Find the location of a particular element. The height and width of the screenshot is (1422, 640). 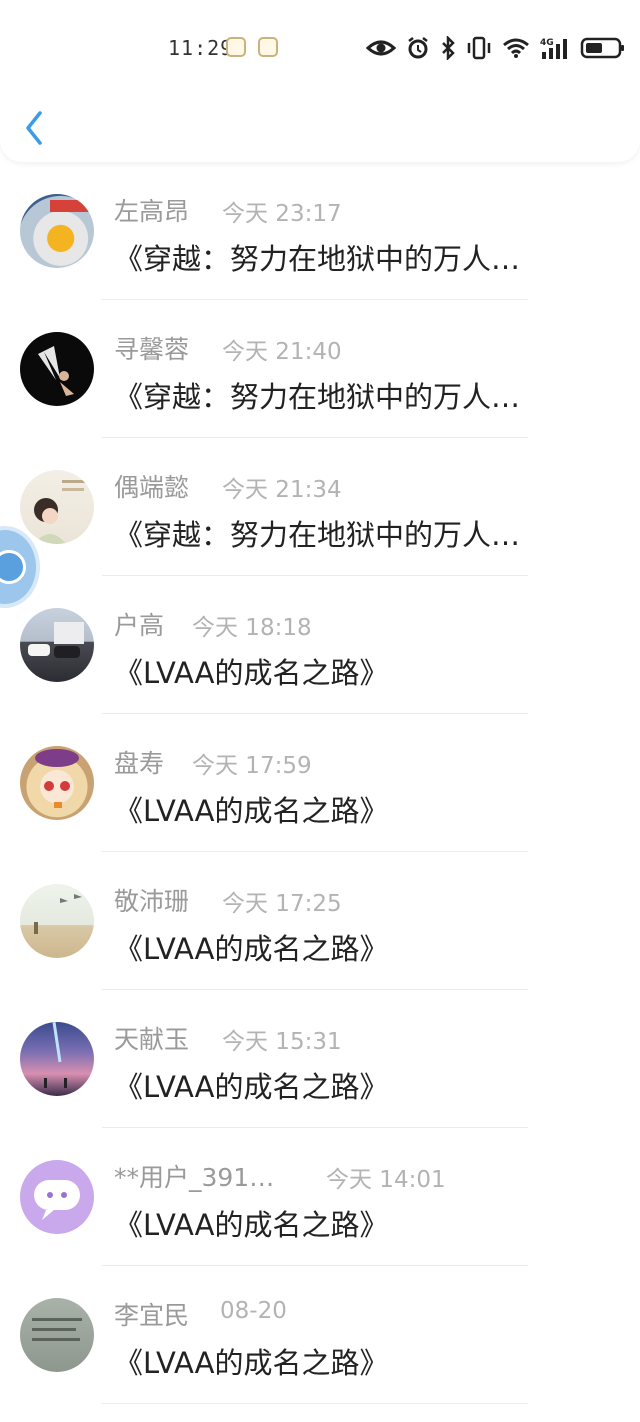

comment-date: 今天 21:34 is located at coordinates (282, 490).